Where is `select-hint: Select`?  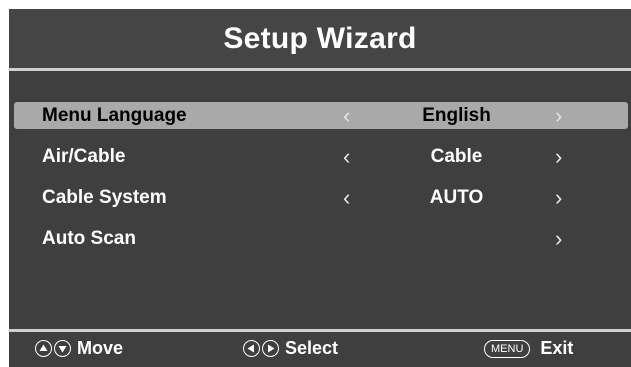 select-hint: Select is located at coordinates (290, 348).